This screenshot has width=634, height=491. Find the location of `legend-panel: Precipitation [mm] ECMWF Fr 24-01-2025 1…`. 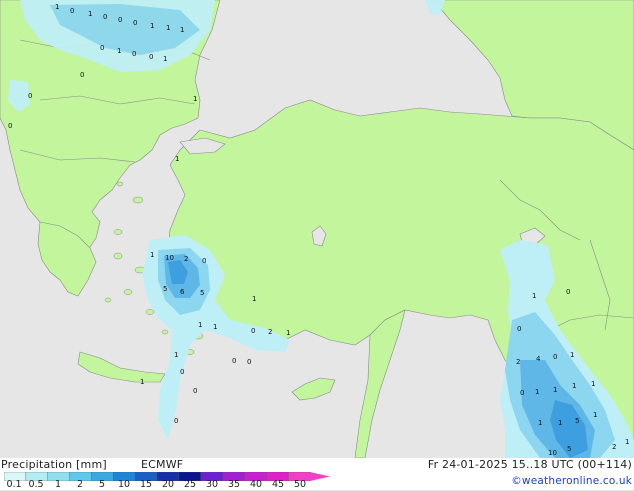

legend-panel: Precipitation [mm] ECMWF Fr 24-01-2025 1… is located at coordinates (317, 474).